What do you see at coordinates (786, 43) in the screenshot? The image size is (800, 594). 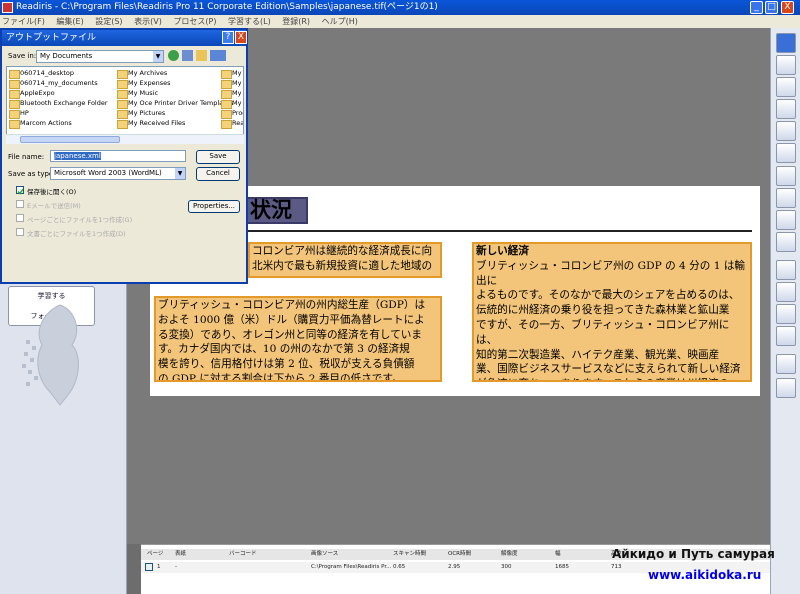 I see `select-tool-icon` at bounding box center [786, 43].